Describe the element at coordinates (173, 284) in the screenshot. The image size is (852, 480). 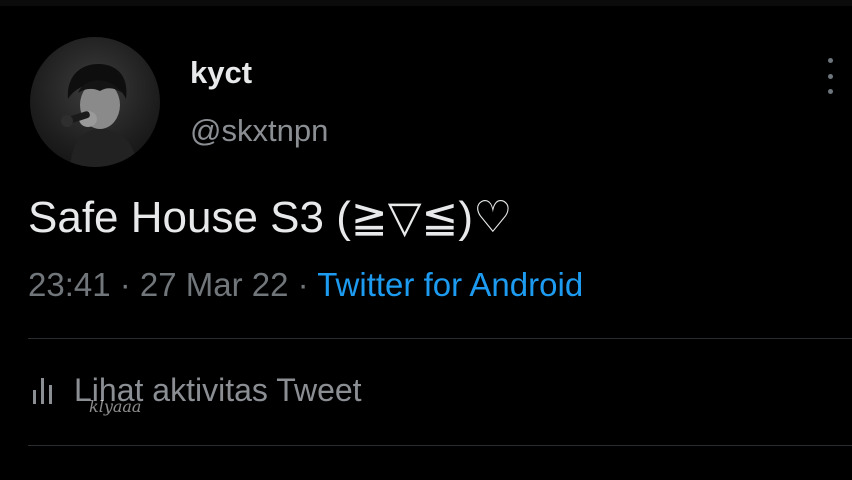
I see `timestamp: 23:41 · 27 Mar 22 ·` at that location.